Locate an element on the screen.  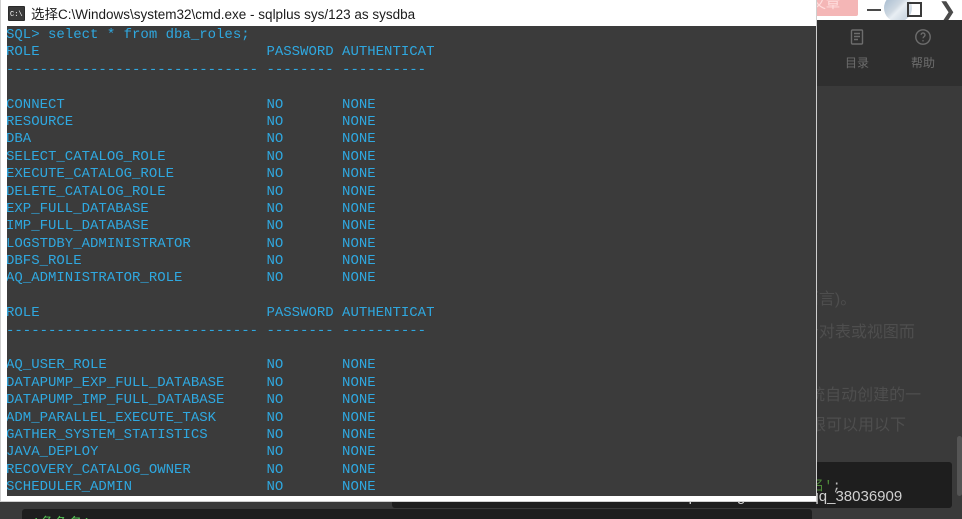
toolbar-group-help: 目录 帮助 is located at coordinates (890, 53).